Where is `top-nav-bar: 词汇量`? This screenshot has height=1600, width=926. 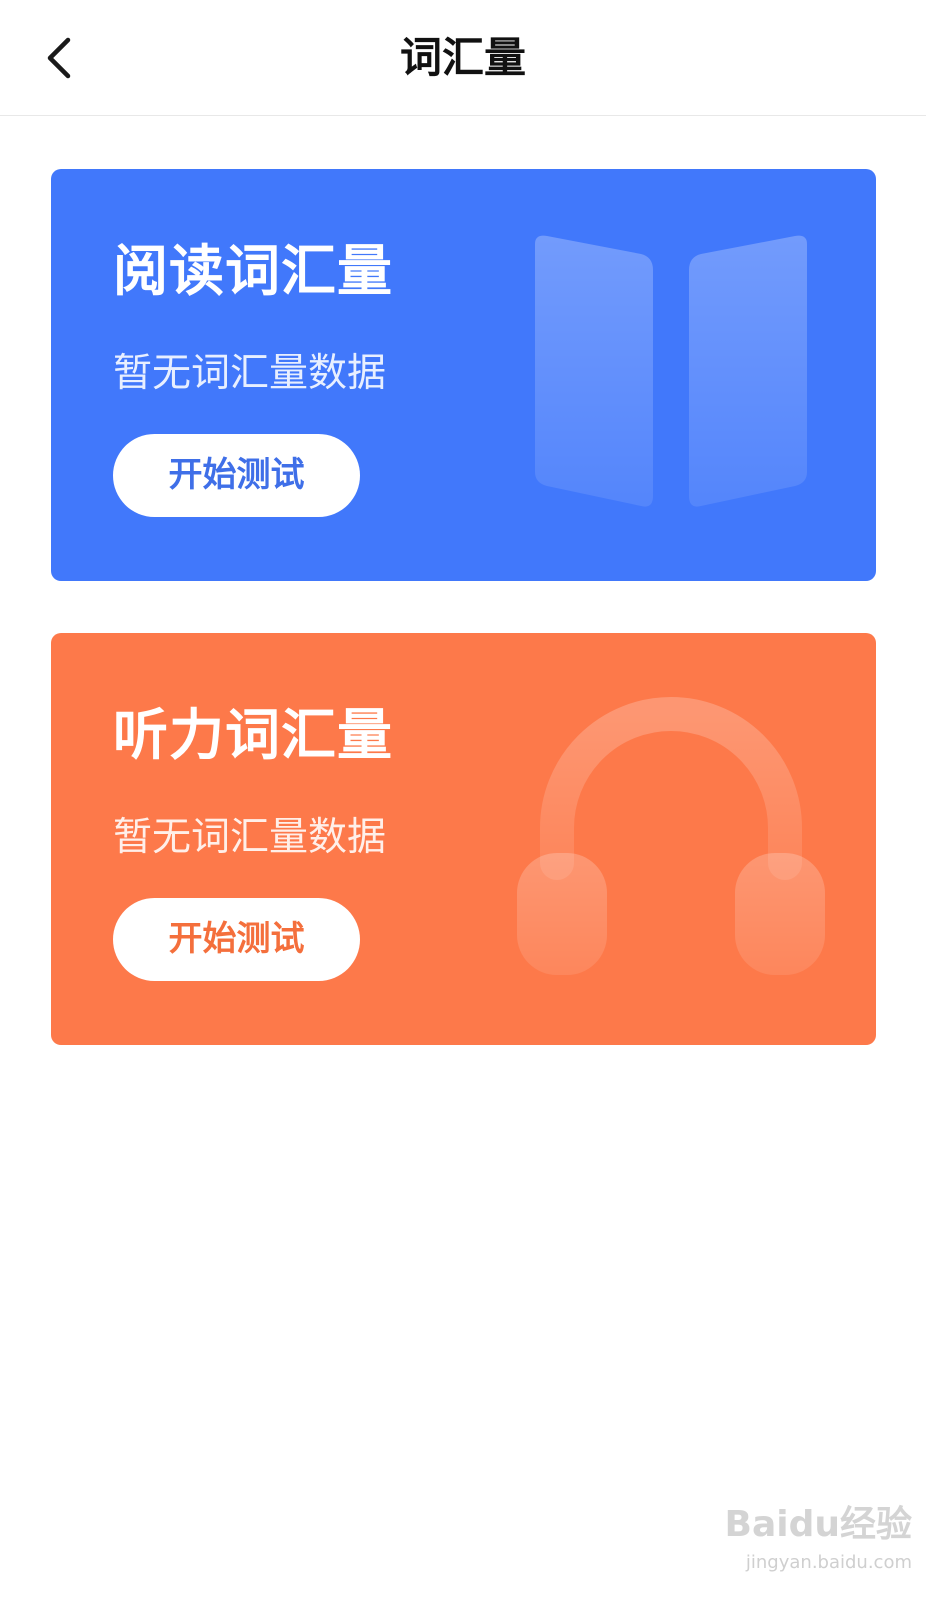 top-nav-bar: 词汇量 is located at coordinates (463, 58).